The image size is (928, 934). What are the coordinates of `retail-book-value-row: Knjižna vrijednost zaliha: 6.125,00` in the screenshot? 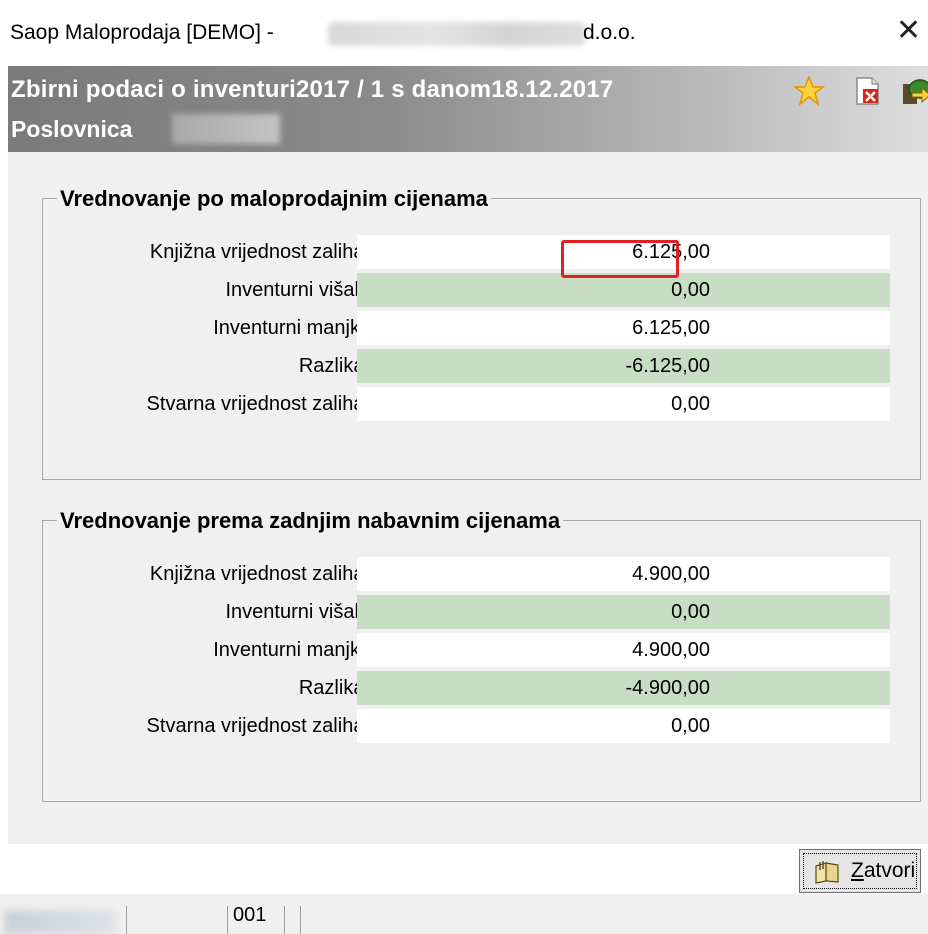 It's located at (481, 252).